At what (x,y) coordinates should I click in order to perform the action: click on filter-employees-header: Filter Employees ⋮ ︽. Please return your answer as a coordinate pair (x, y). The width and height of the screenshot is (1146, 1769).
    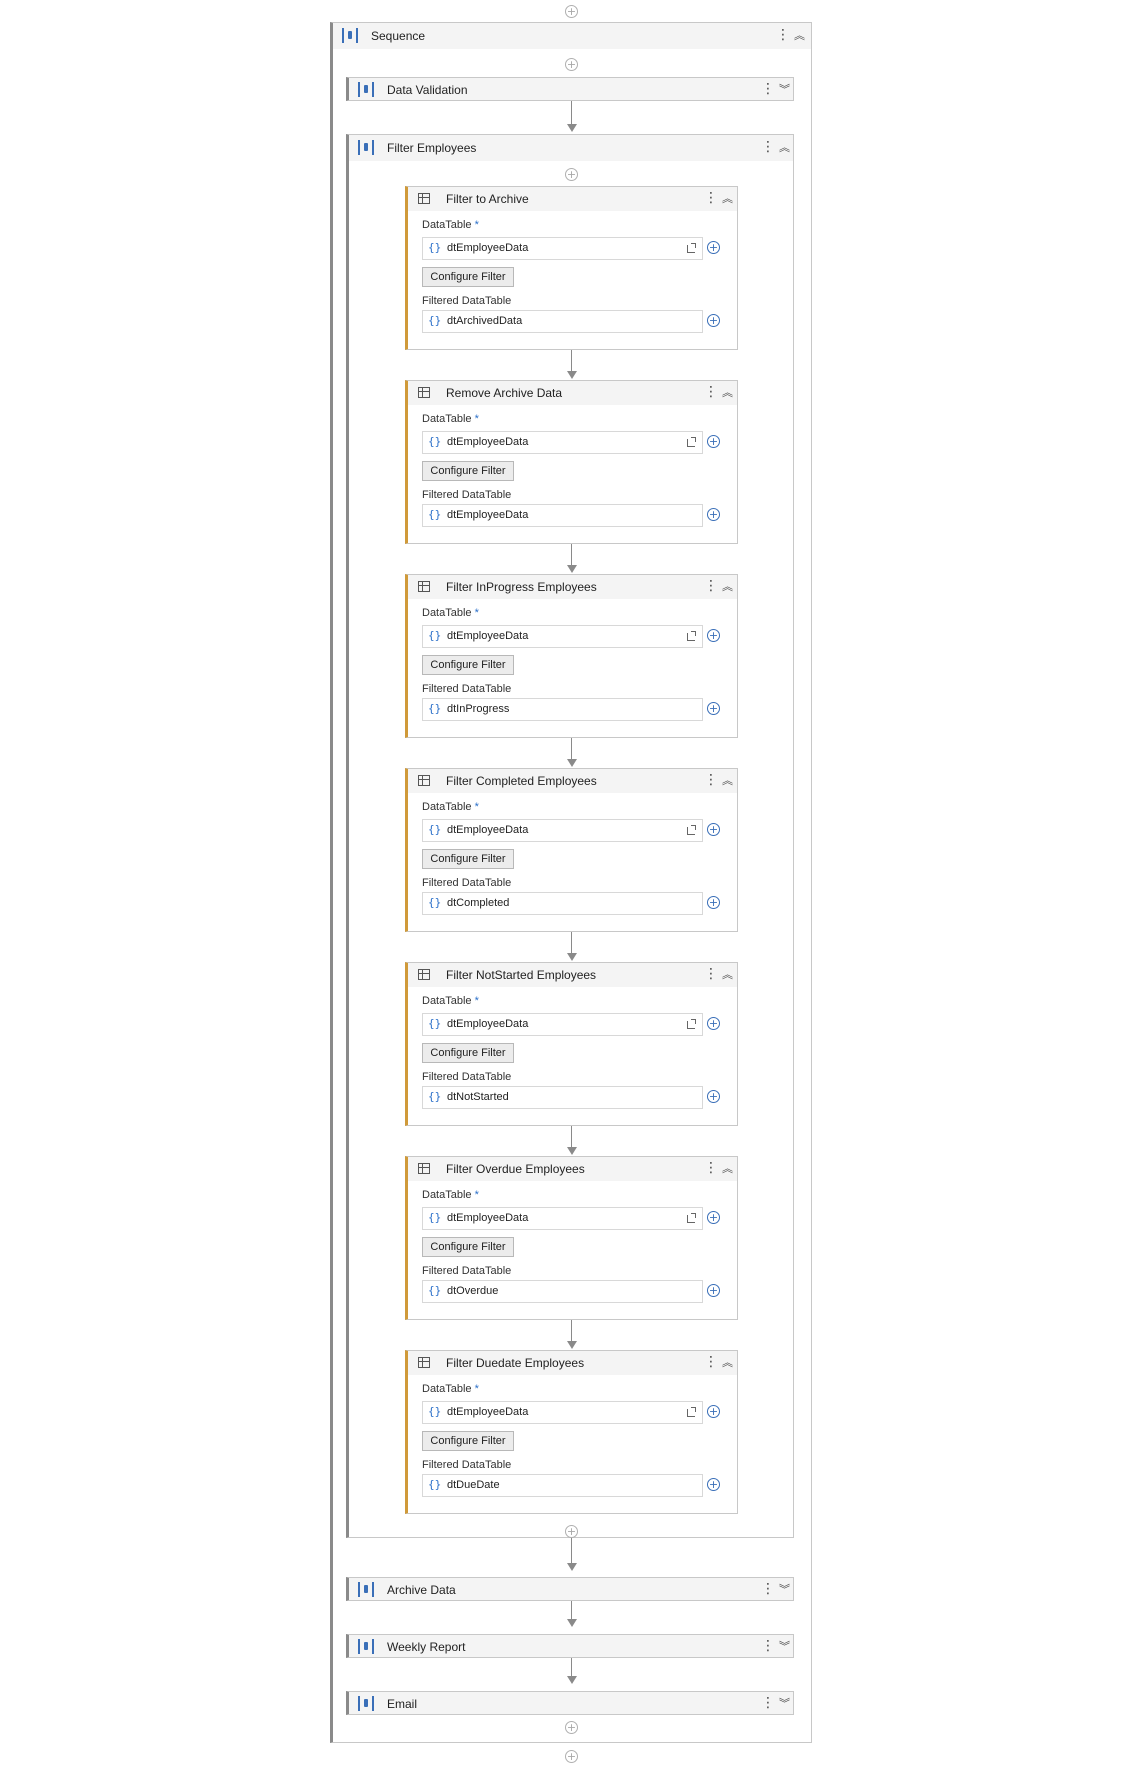
    Looking at the image, I should click on (571, 148).